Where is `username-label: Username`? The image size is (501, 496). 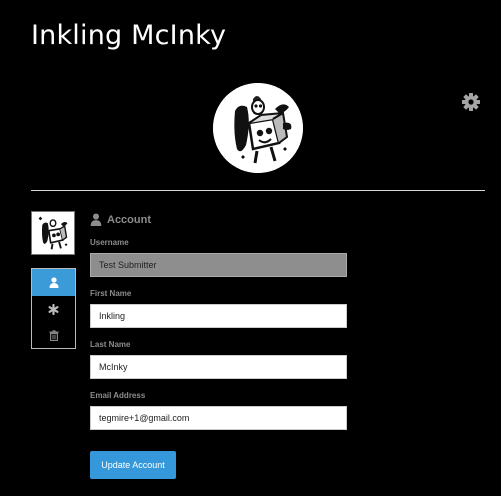
username-label: Username is located at coordinates (109, 242).